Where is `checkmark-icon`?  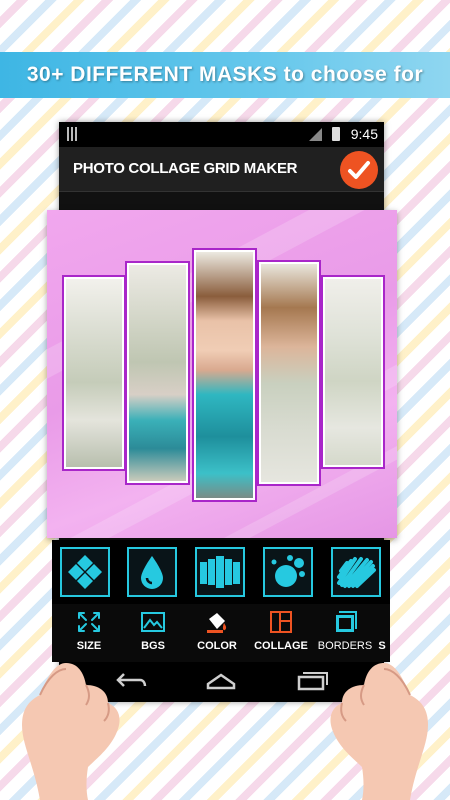
checkmark-icon is located at coordinates (359, 170).